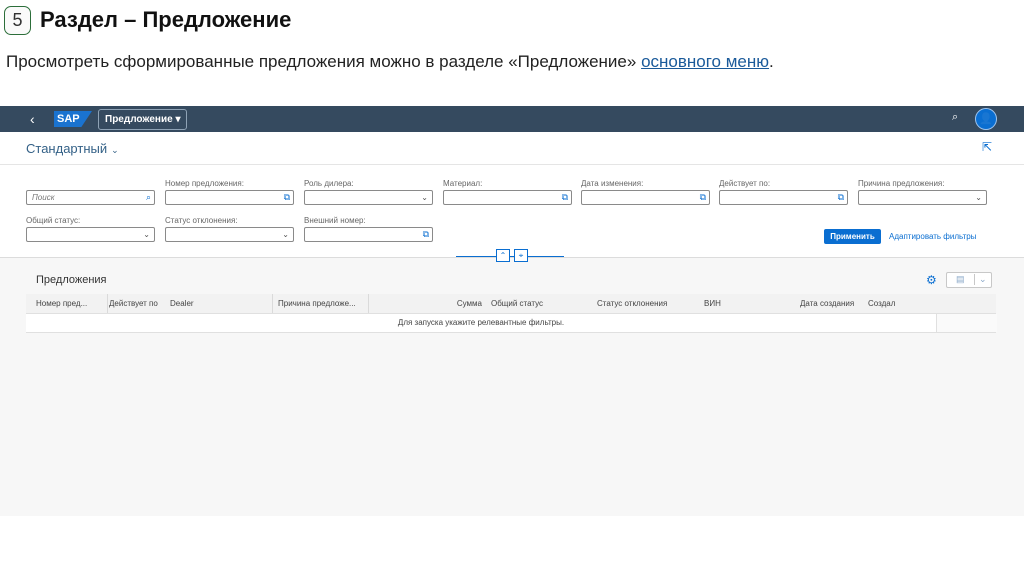  Describe the element at coordinates (201, 220) in the screenshot. I see `rejection-status-label: Статус отклонения:` at that location.